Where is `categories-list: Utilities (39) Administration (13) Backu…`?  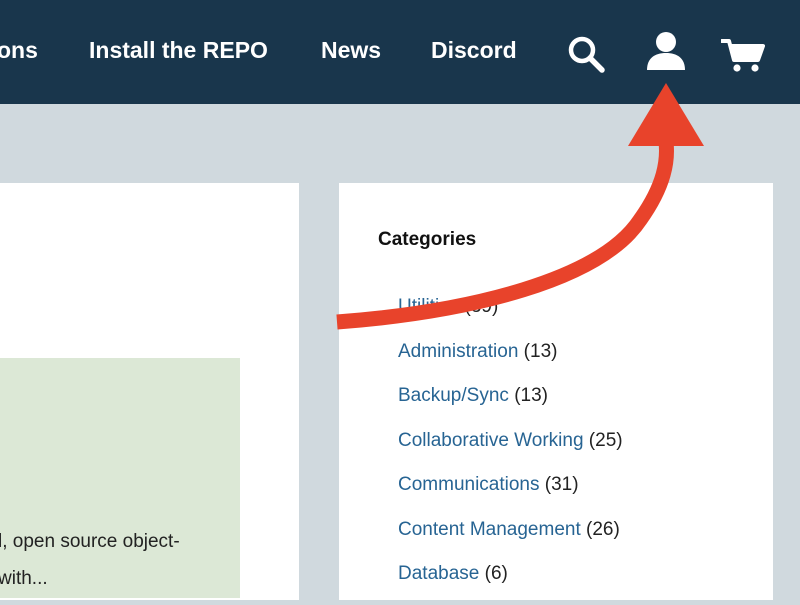
categories-list: Utilities (39) Administration (13) Backu… is located at coordinates (510, 449).